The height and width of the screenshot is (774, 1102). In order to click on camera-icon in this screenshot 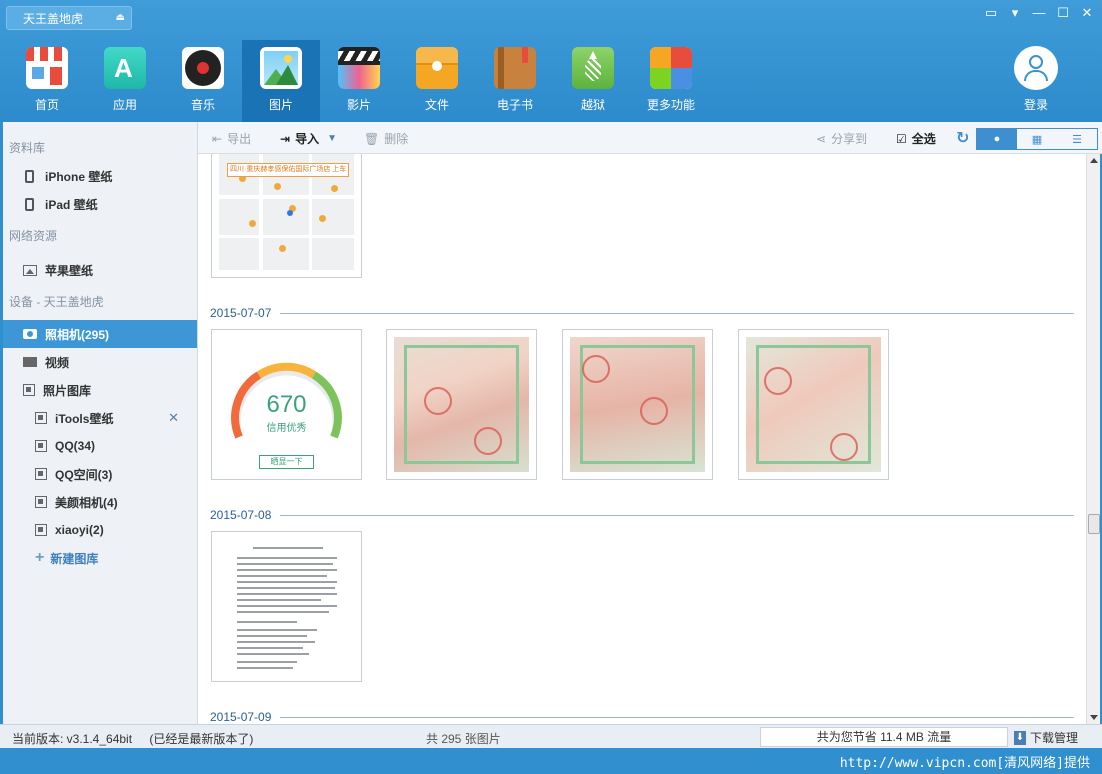, I will do `click(30, 334)`.